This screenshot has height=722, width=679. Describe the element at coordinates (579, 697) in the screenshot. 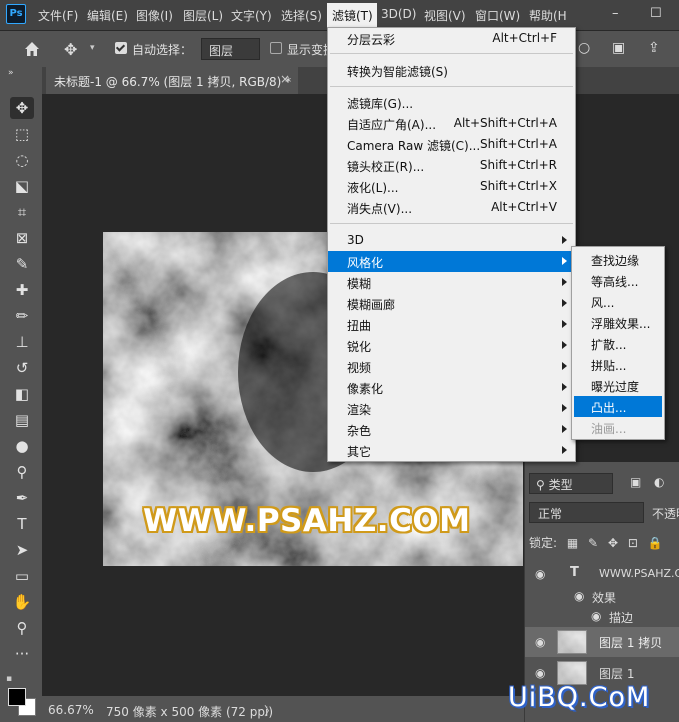

I see `site-watermark-logo: UiBQ.CoM` at that location.